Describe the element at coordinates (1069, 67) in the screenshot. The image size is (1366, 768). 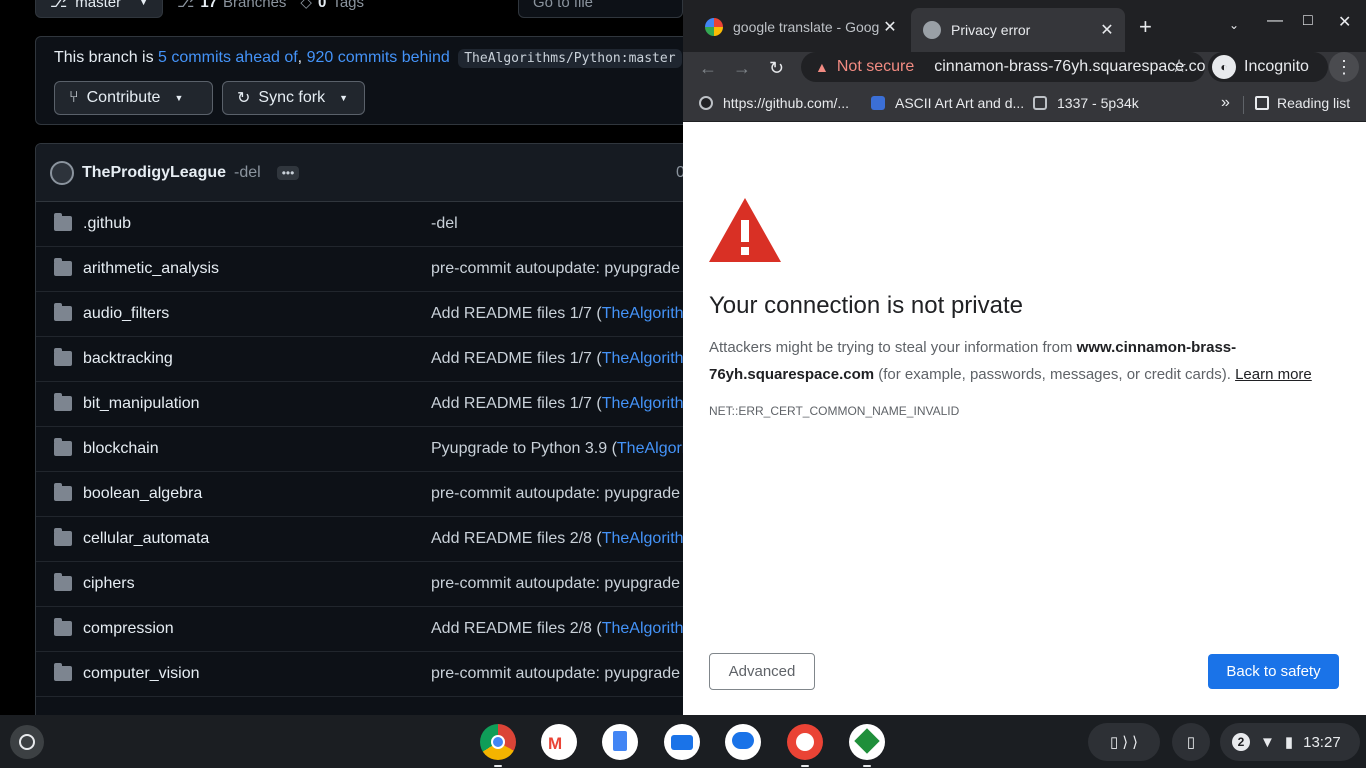
I see `url-text: cinnamon-brass-76yh.squarespace.com` at that location.